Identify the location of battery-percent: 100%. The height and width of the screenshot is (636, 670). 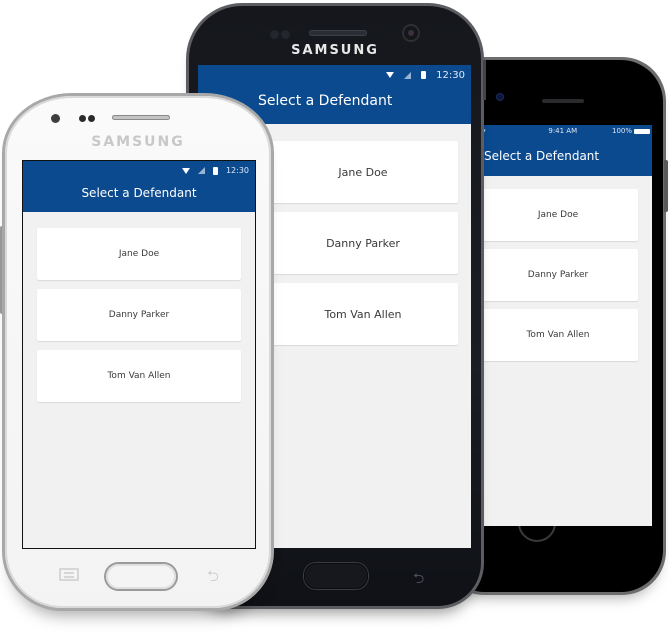
(621, 131).